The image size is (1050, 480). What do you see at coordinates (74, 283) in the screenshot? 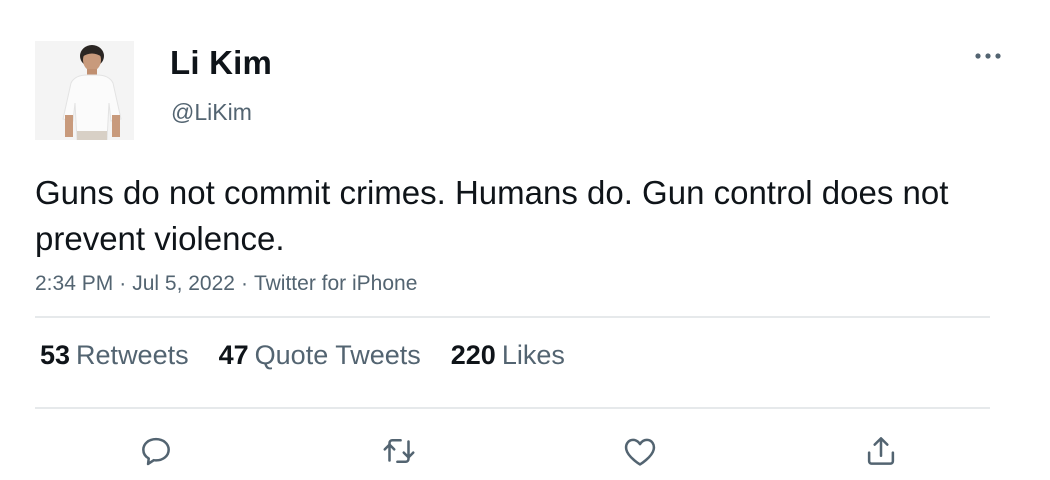
I see `tweet-time: 2:34 PM` at bounding box center [74, 283].